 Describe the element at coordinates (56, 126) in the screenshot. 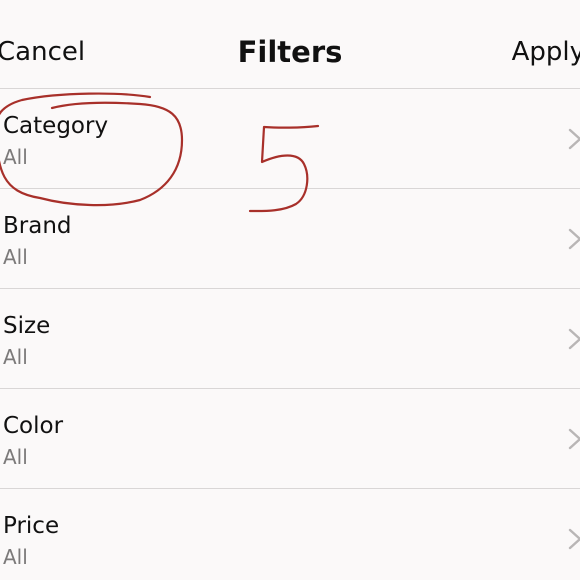

I see `filter-label: Category` at that location.